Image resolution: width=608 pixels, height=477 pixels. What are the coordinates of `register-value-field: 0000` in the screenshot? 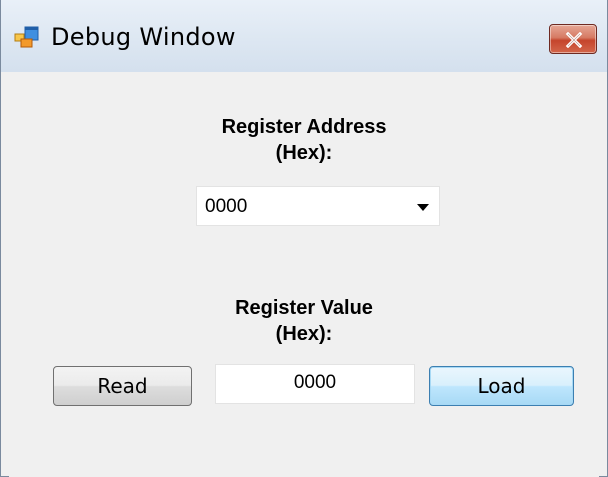 It's located at (315, 384).